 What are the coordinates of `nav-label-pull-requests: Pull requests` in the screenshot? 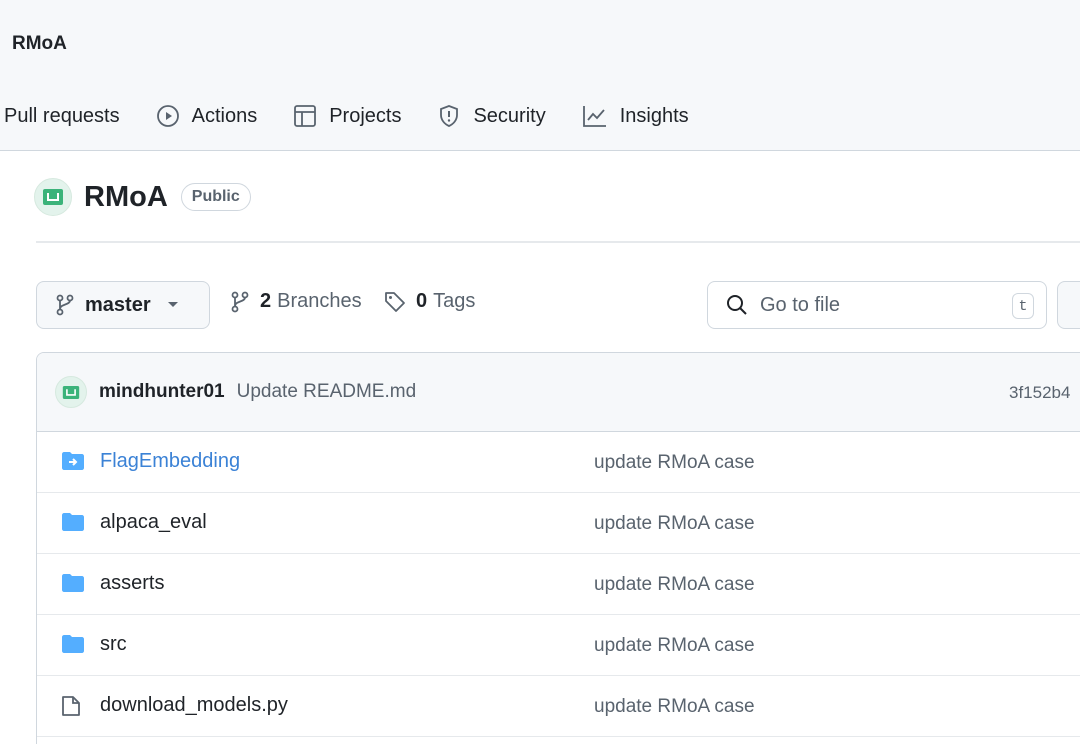 It's located at (62, 115).